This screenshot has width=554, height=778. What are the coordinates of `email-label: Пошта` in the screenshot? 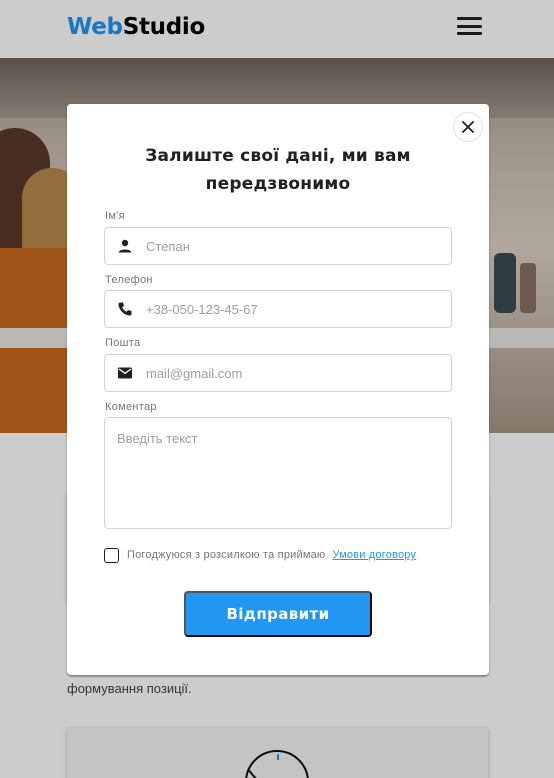 It's located at (123, 343).